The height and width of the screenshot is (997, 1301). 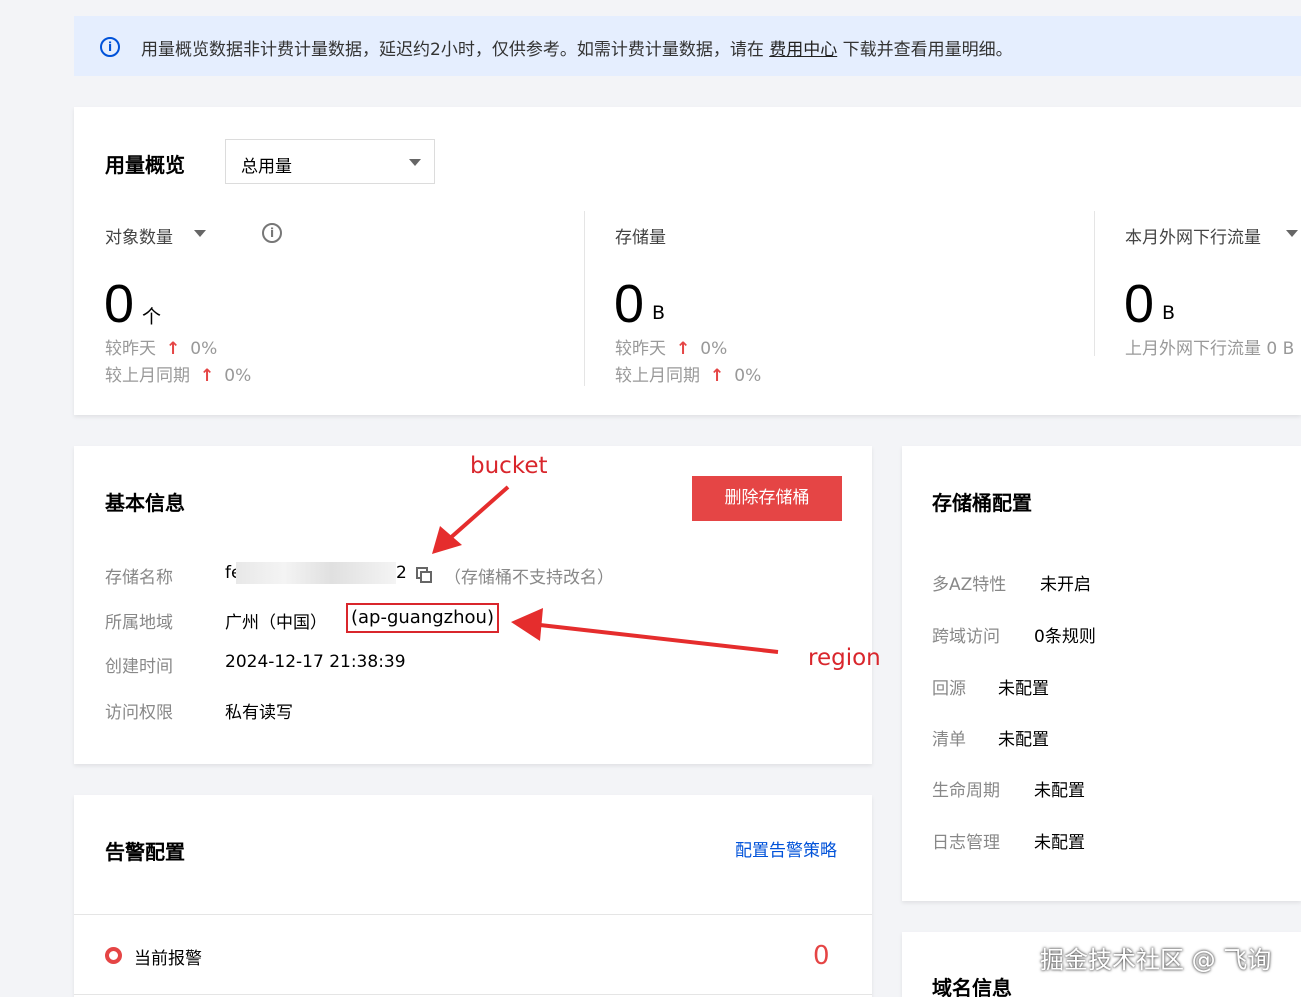 What do you see at coordinates (1156, 960) in the screenshot?
I see `watermark: 掘金技术社区 @ 飞询` at bounding box center [1156, 960].